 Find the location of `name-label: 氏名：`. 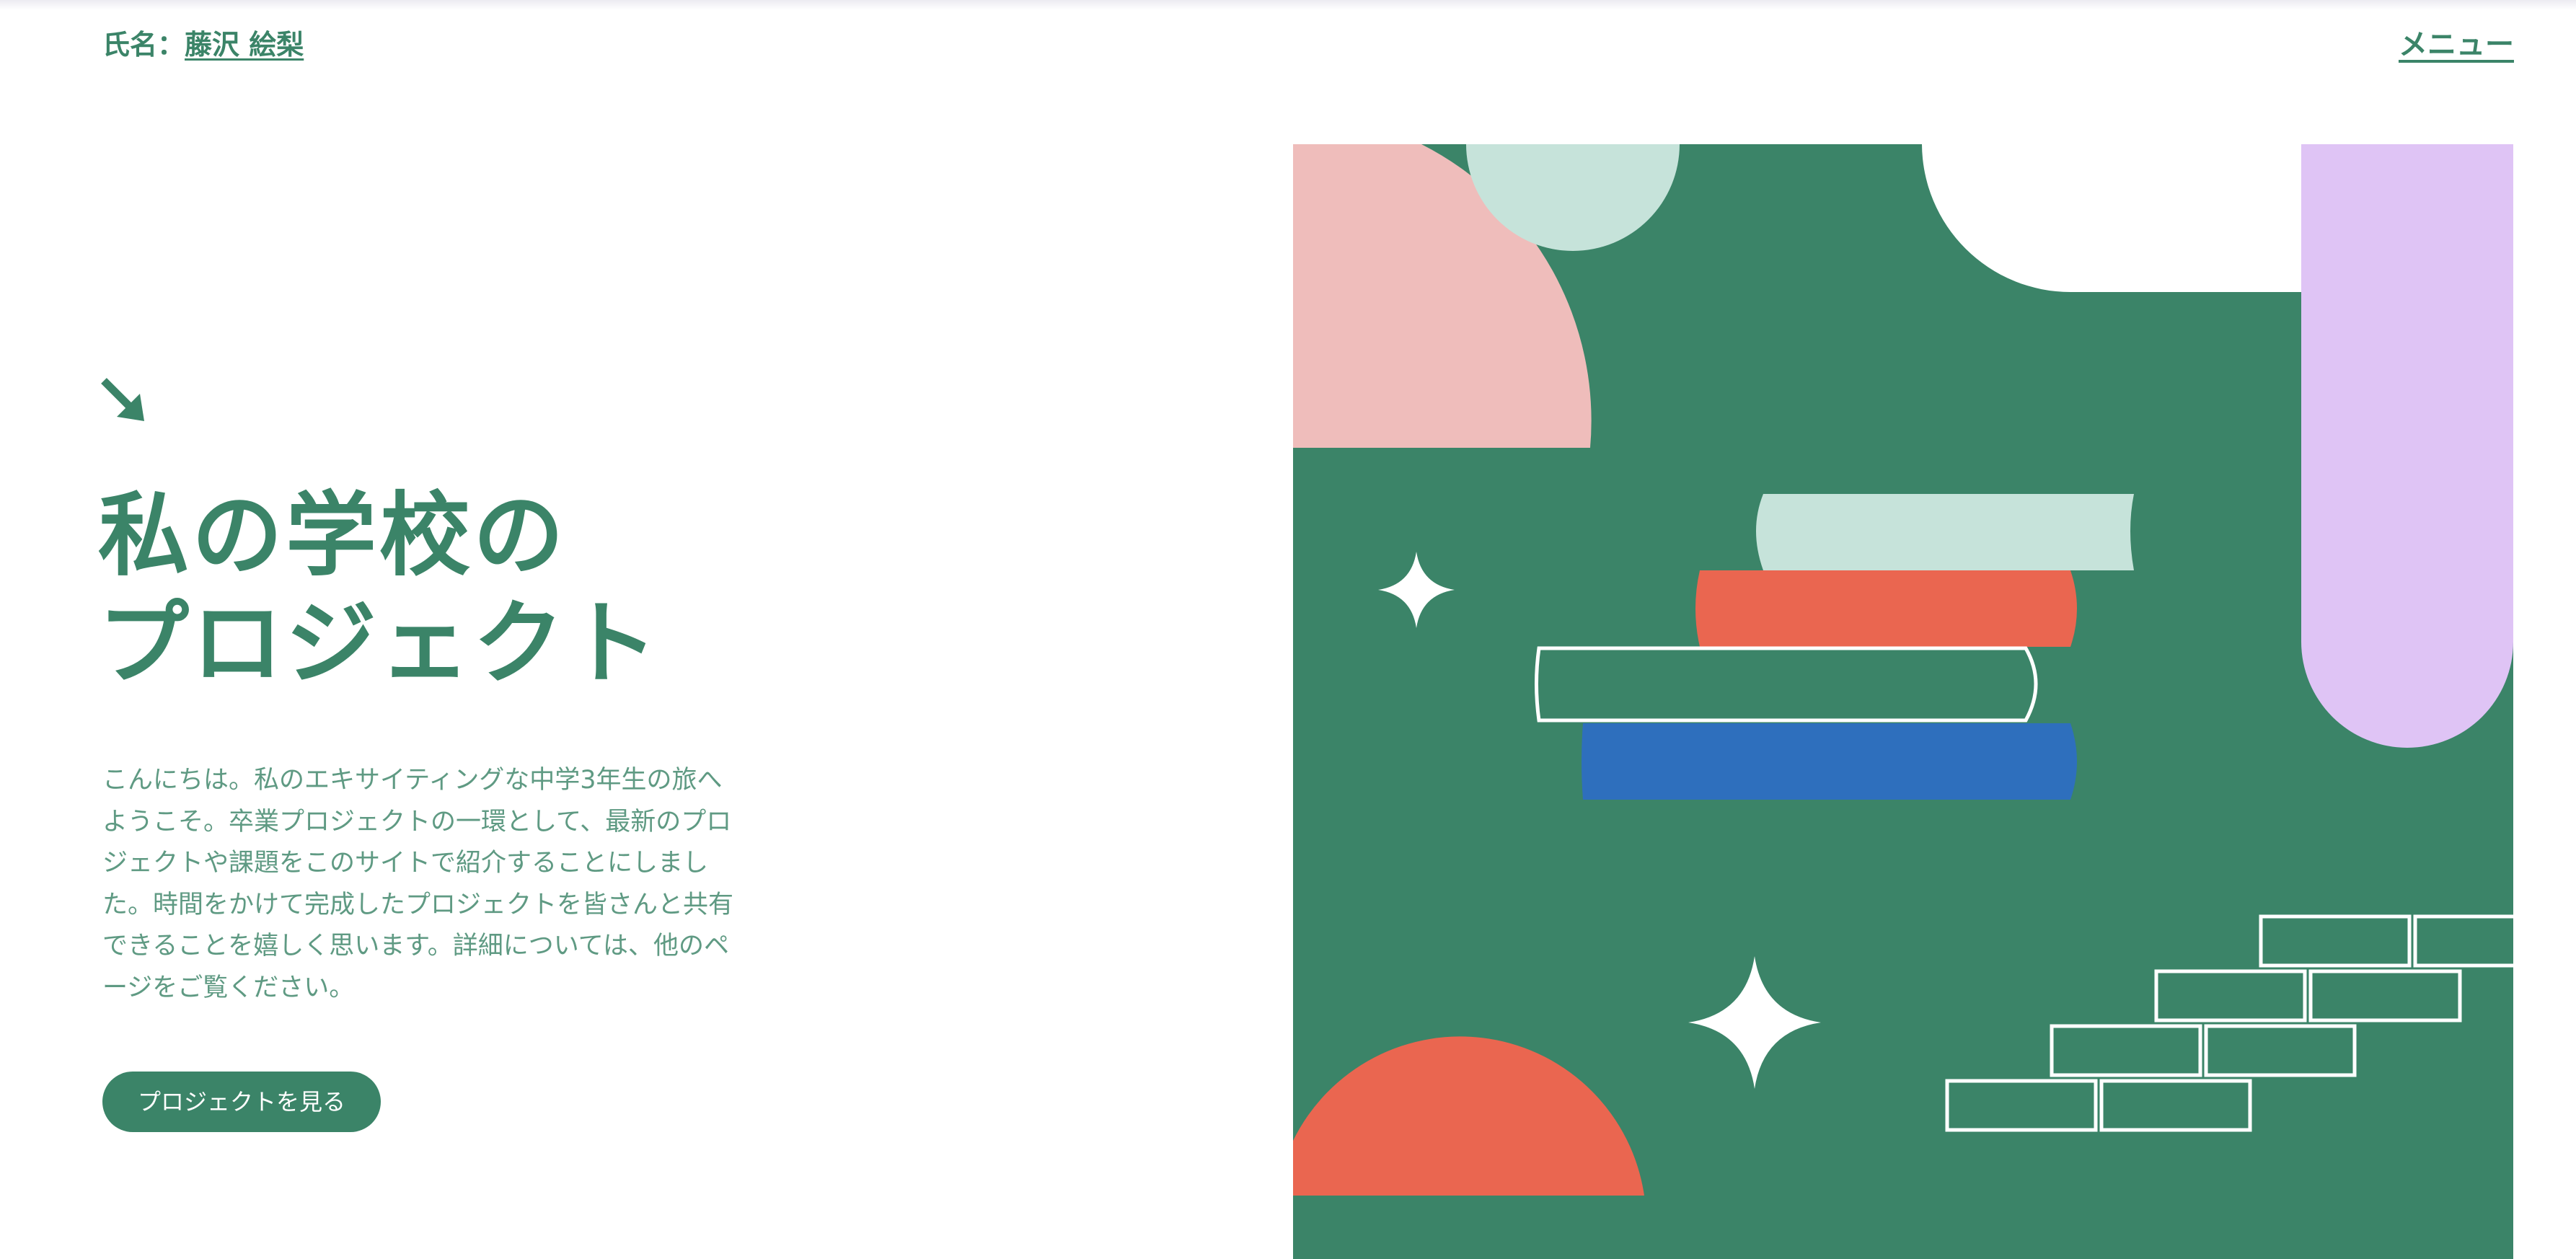

name-label: 氏名： is located at coordinates (143, 45).